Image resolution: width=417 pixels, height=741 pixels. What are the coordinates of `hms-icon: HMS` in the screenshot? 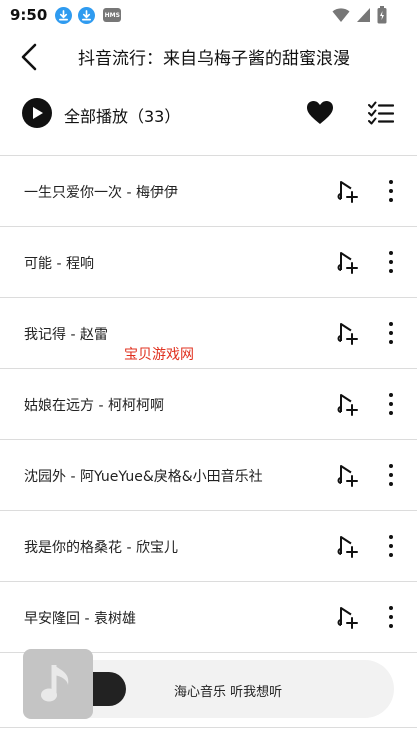 It's located at (112, 15).